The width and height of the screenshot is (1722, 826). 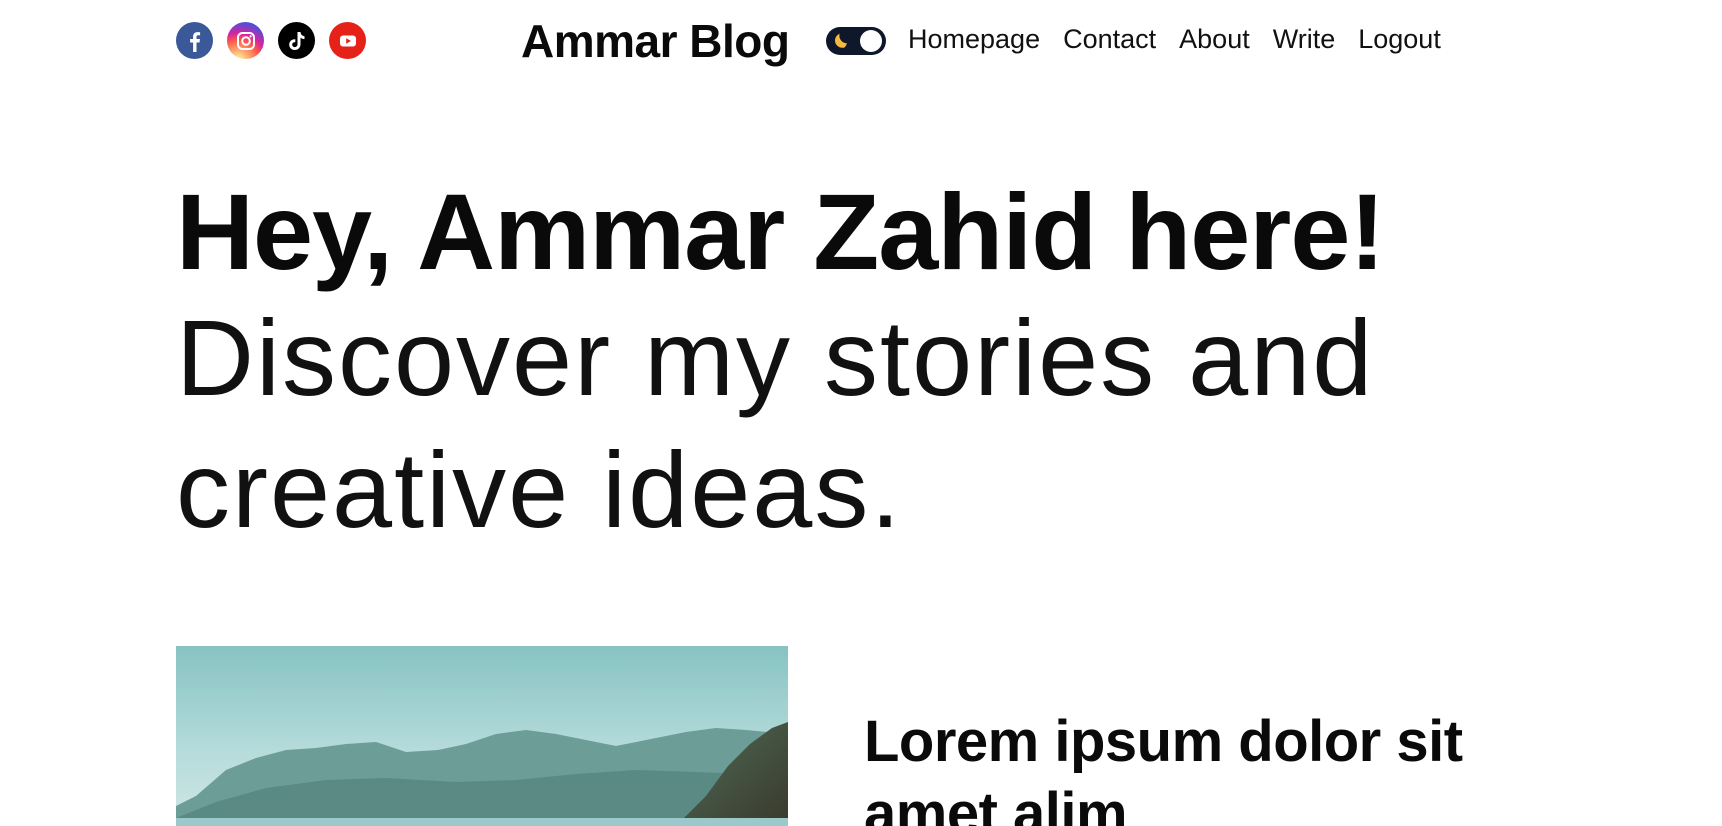 I want to click on tiktok-icon, so click(x=296, y=40).